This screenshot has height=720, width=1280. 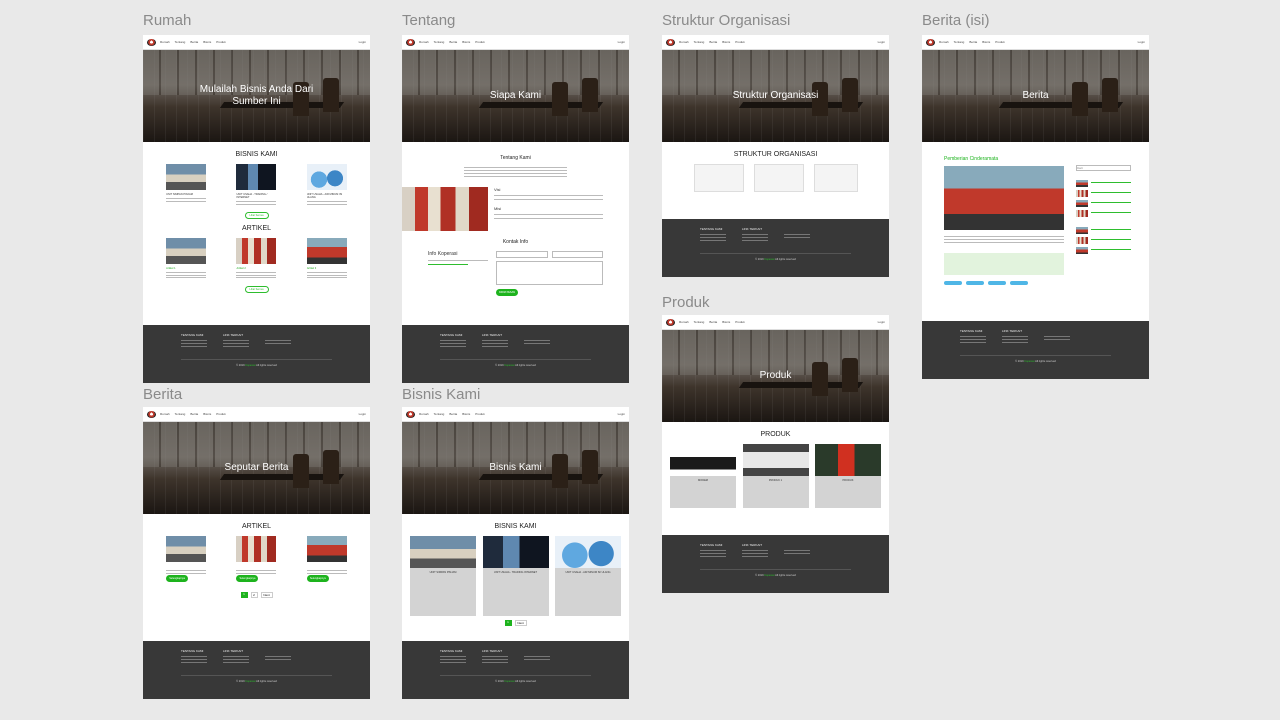 What do you see at coordinates (775, 42) in the screenshot?
I see `navbar: Rumah Tentang Berita Bisnis Produk Login` at bounding box center [775, 42].